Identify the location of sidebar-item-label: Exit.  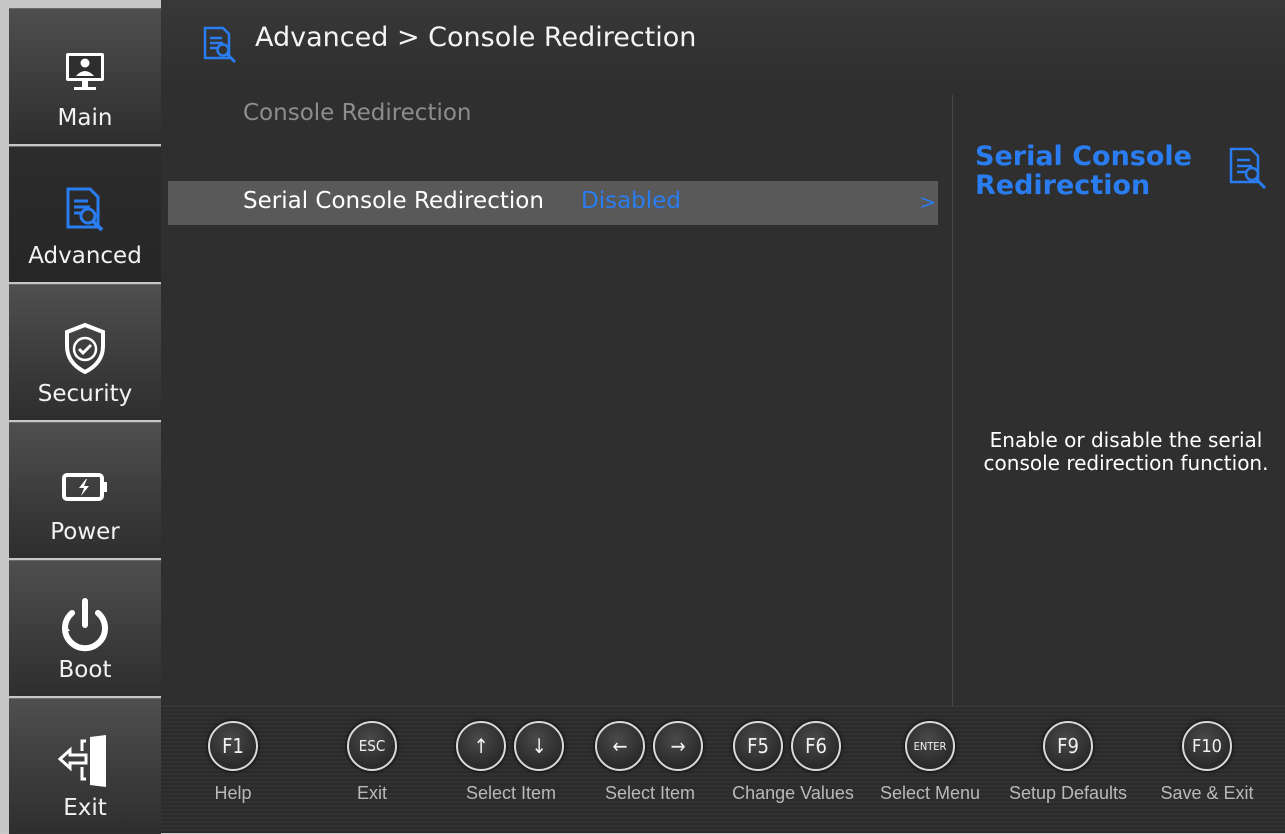
(85, 808).